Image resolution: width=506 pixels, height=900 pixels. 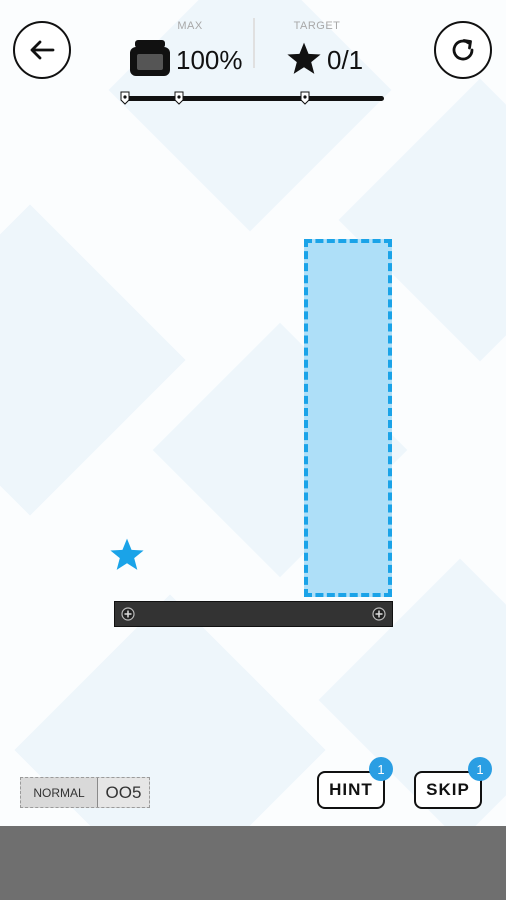 What do you see at coordinates (59, 792) in the screenshot?
I see `mode-label: NORMAL` at bounding box center [59, 792].